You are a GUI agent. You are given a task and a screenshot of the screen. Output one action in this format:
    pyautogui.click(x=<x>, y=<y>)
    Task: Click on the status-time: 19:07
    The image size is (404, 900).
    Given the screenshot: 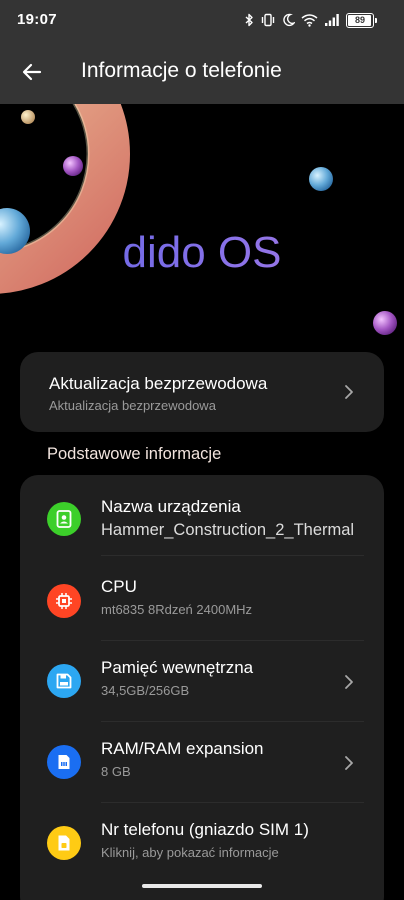 What is the action you would take?
    pyautogui.click(x=37, y=19)
    